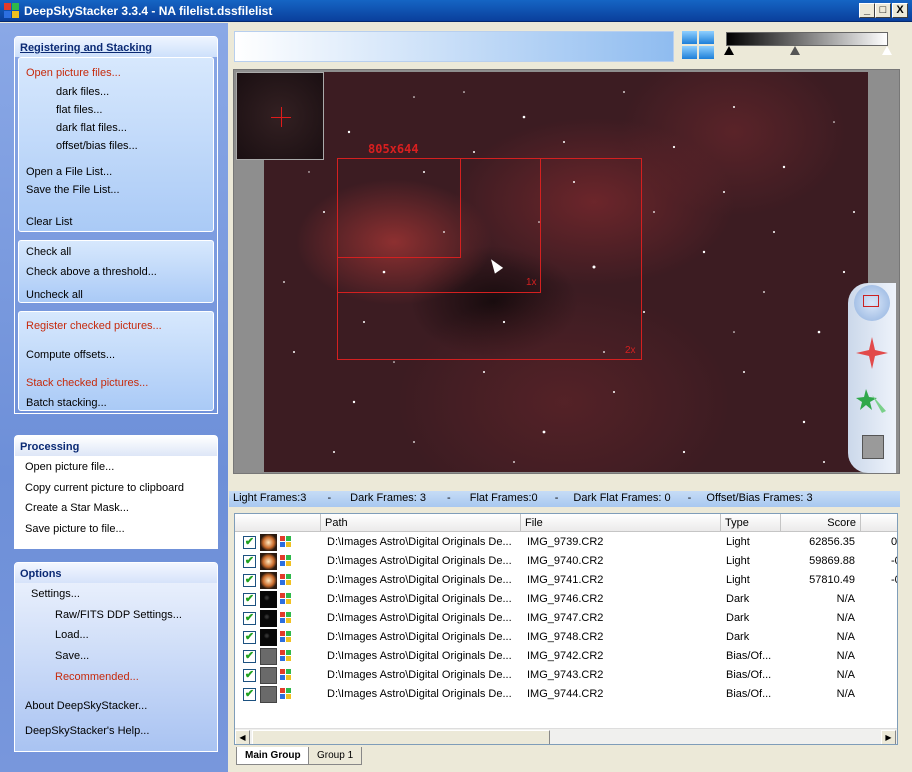  Describe the element at coordinates (621, 523) in the screenshot. I see `column-header-file: File` at that location.